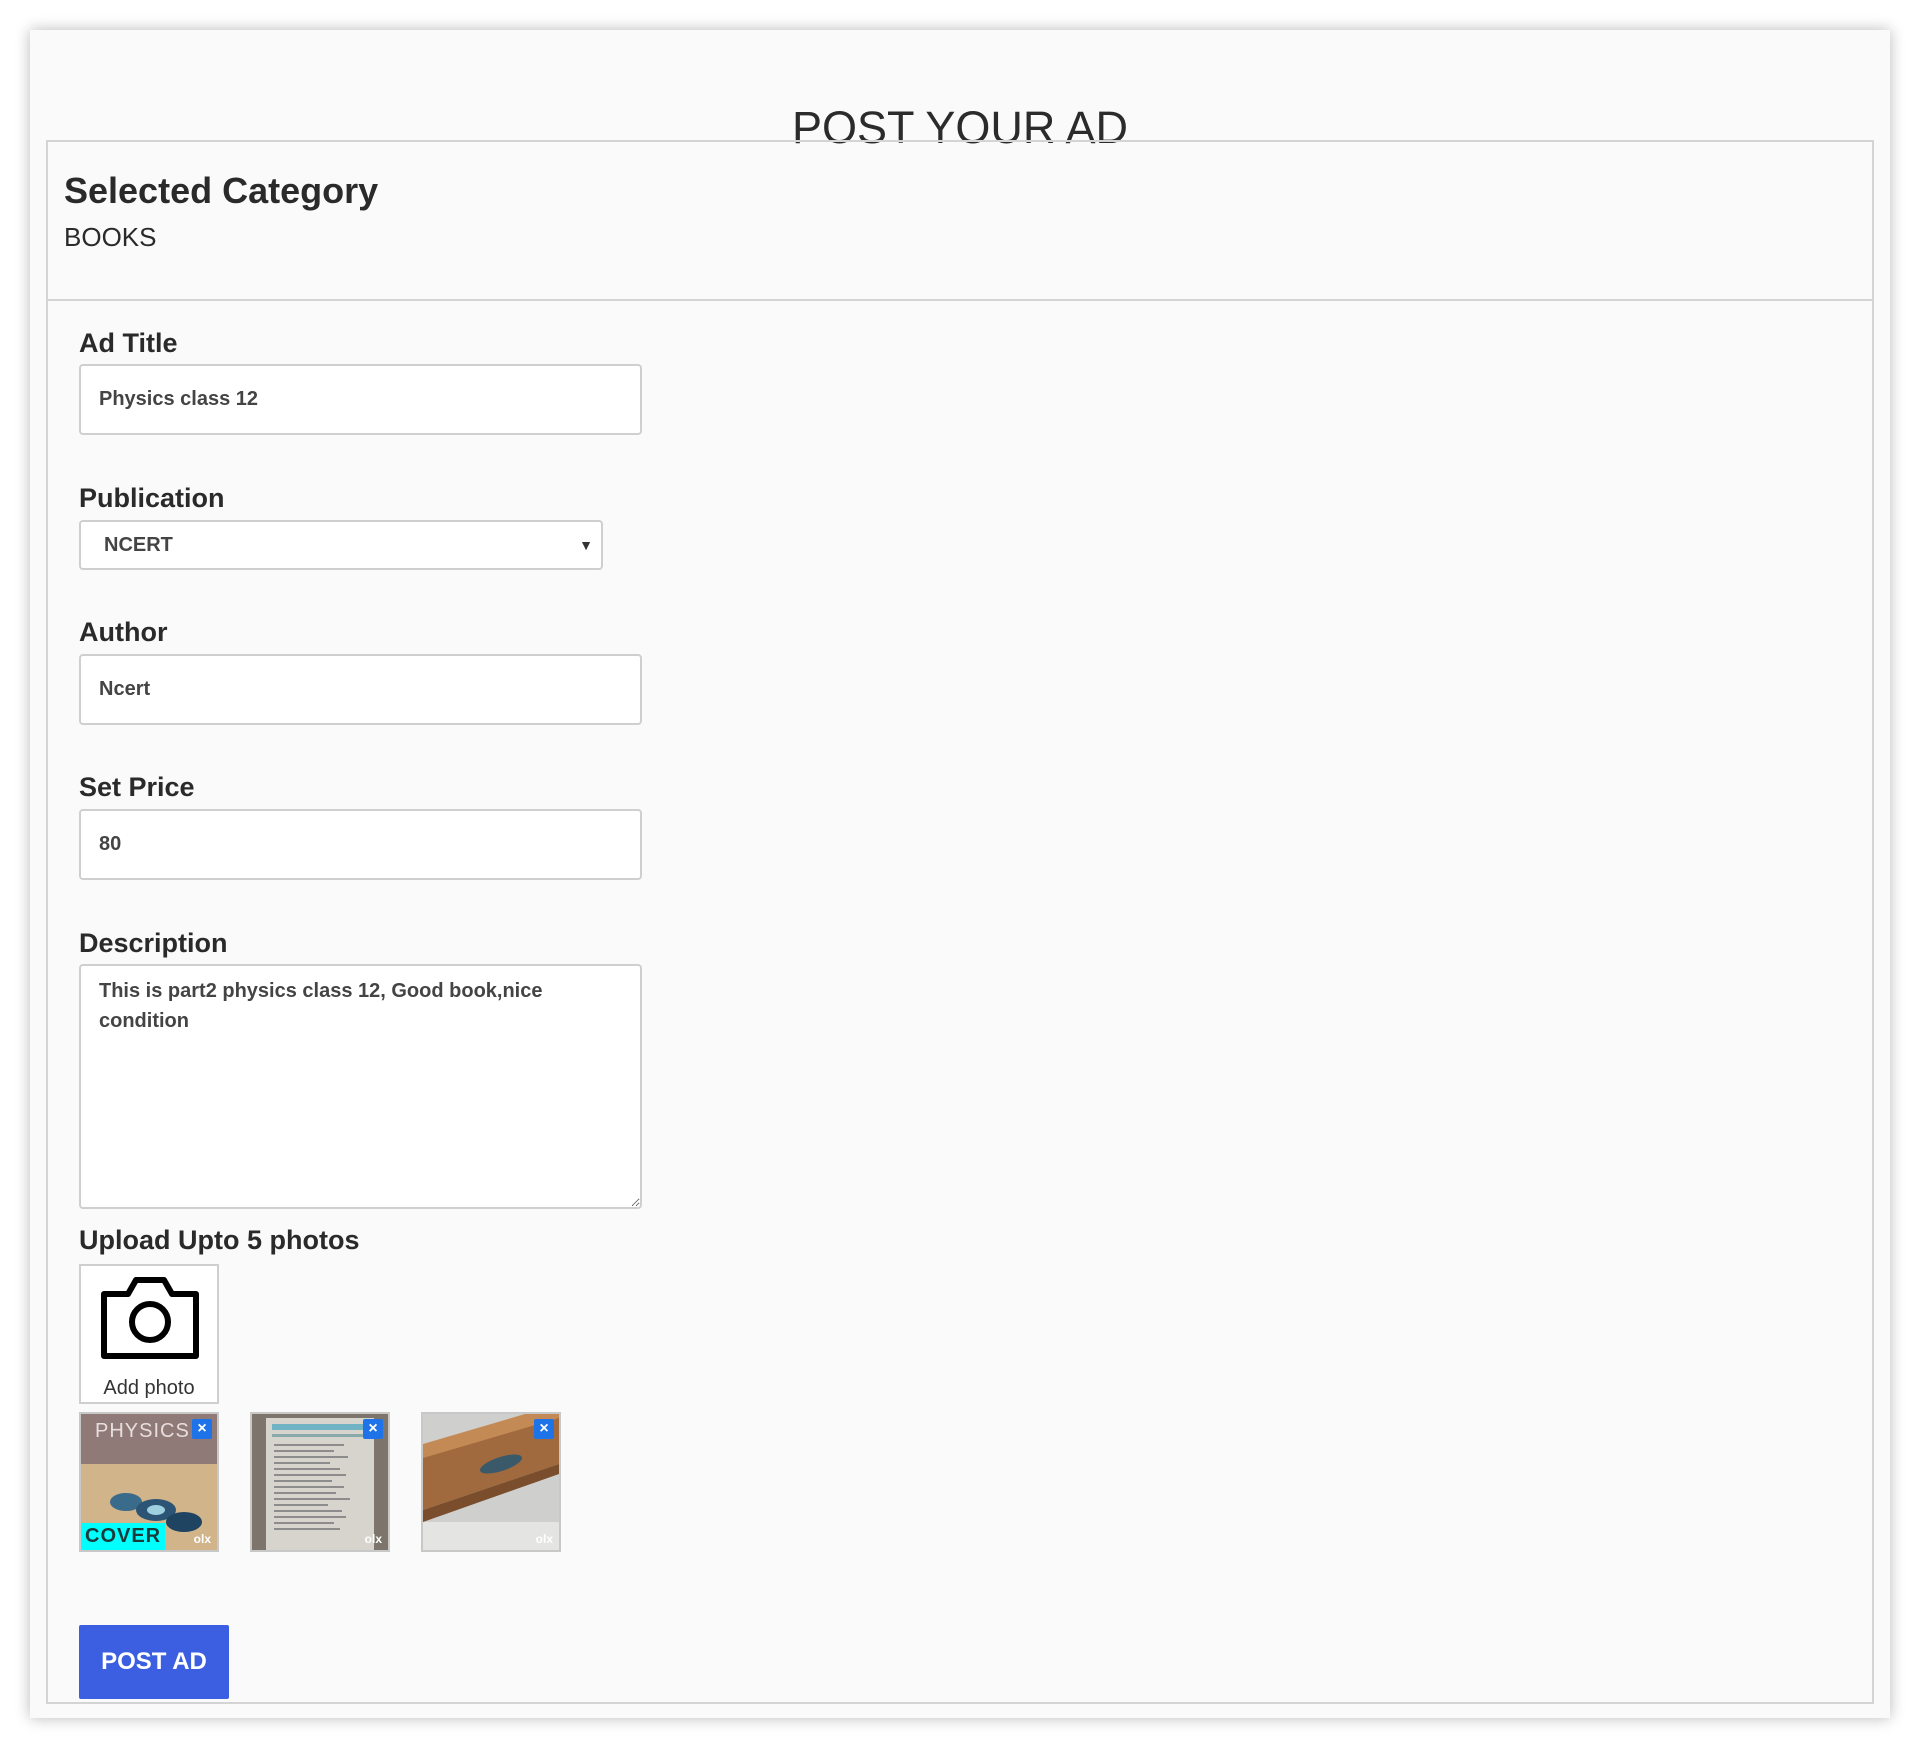 Image resolution: width=1920 pixels, height=1749 pixels. I want to click on description-label: Description, so click(153, 943).